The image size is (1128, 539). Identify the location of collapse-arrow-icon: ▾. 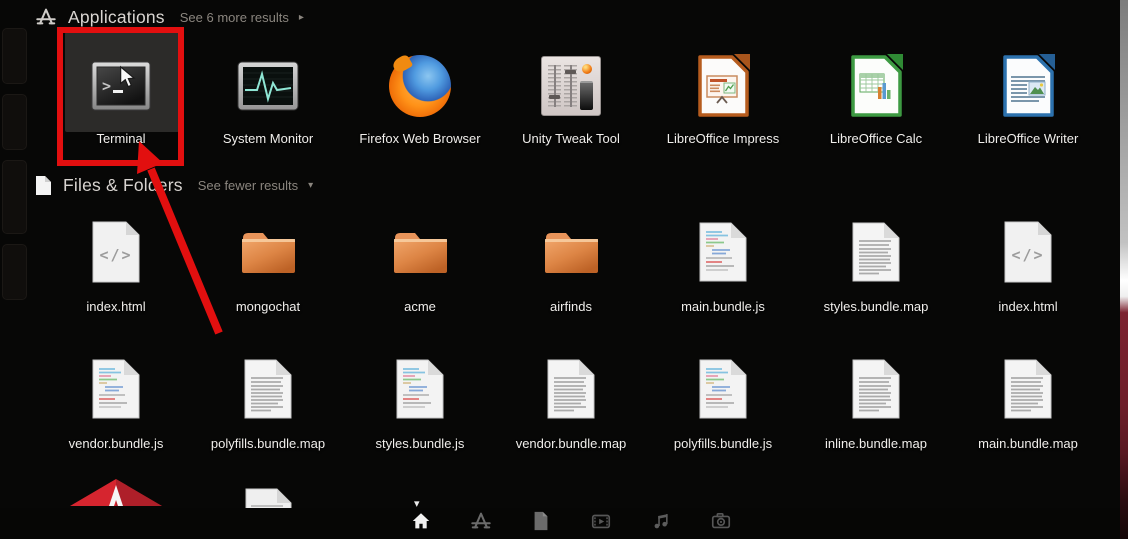
(310, 185).